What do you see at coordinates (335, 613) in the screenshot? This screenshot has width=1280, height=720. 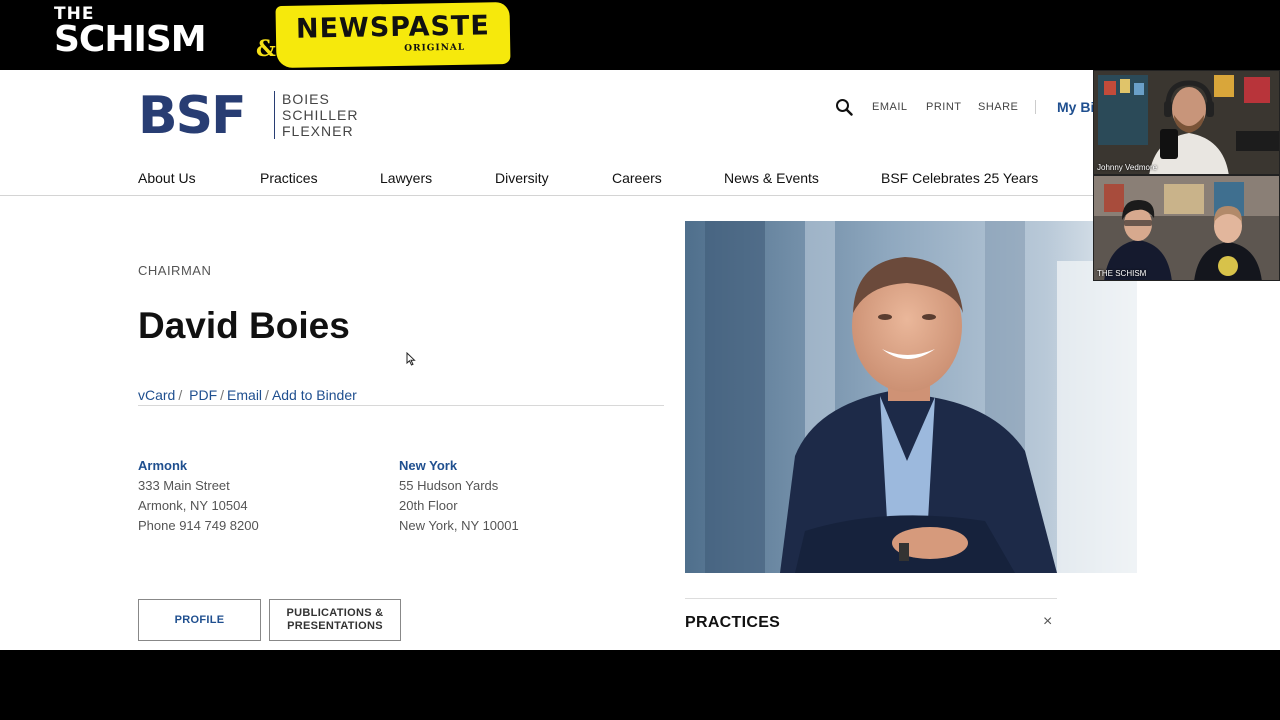 I see `tab-label-line: PUBLICATIONS &` at bounding box center [335, 613].